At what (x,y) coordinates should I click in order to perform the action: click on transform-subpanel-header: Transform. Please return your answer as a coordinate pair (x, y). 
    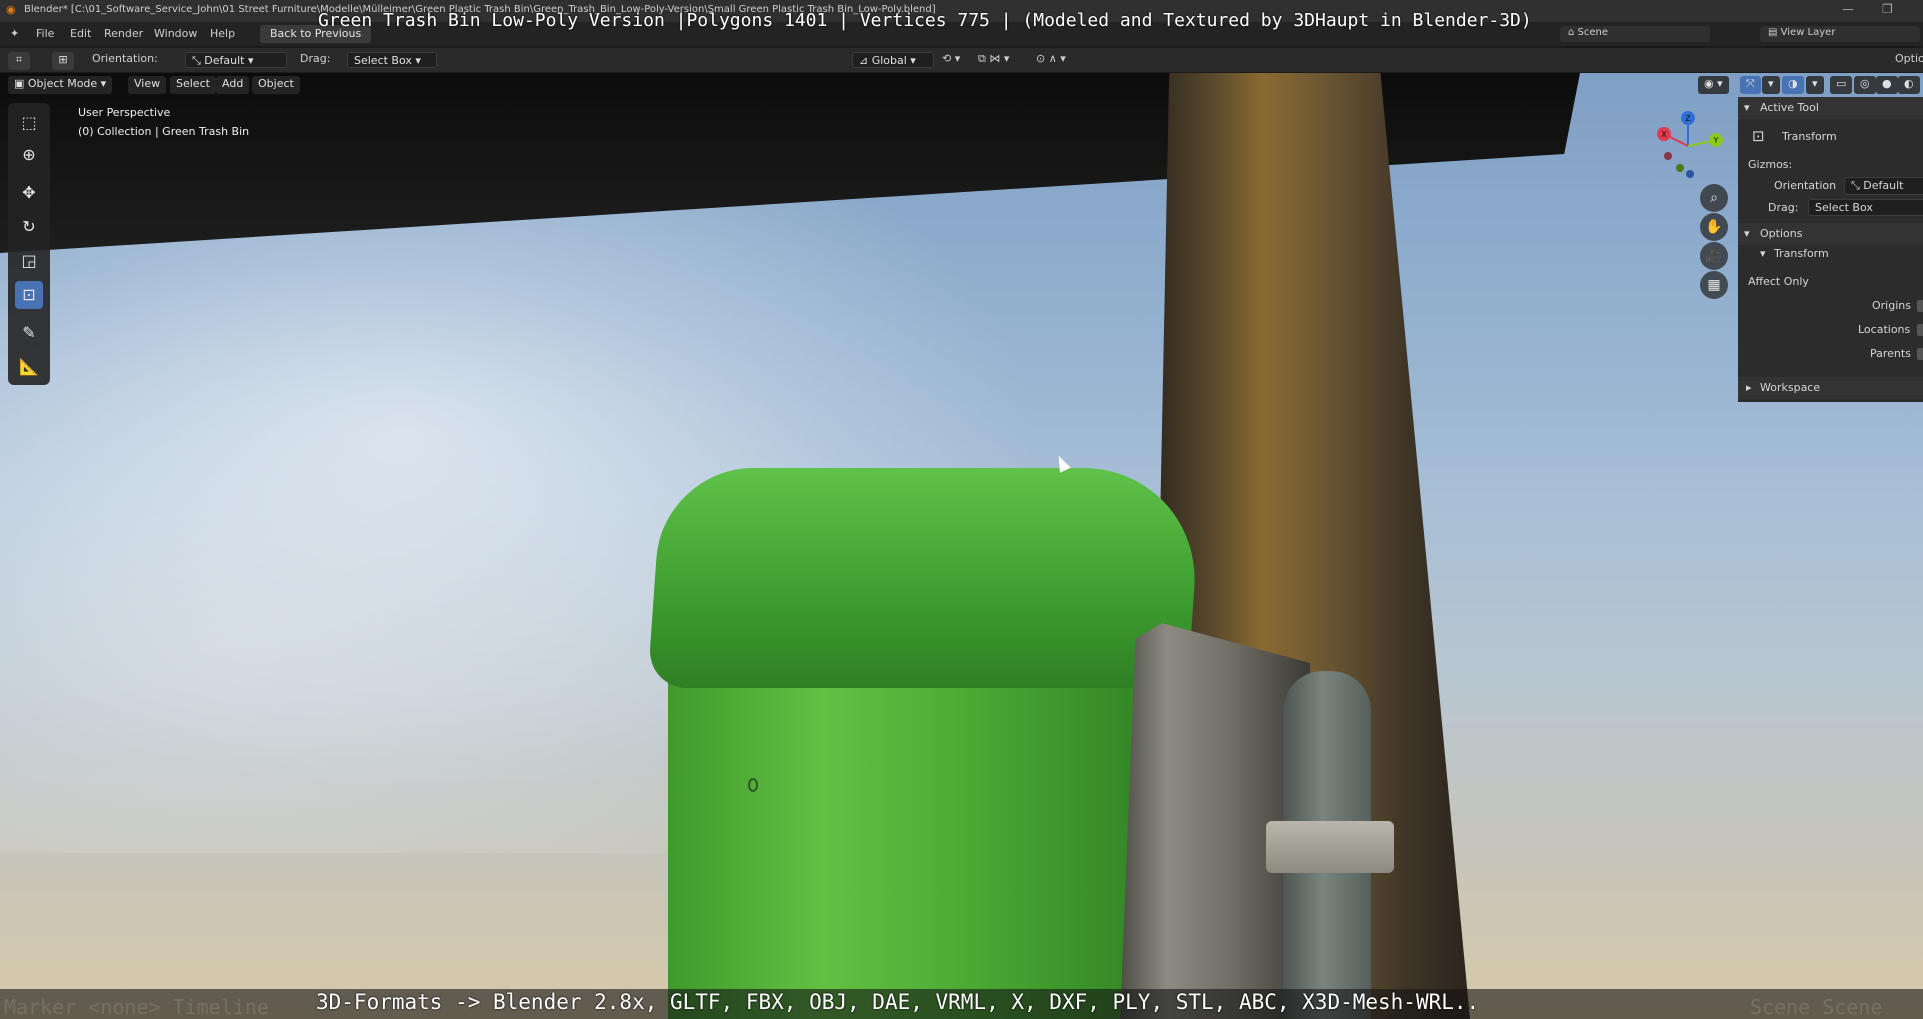
    Looking at the image, I should click on (1801, 253).